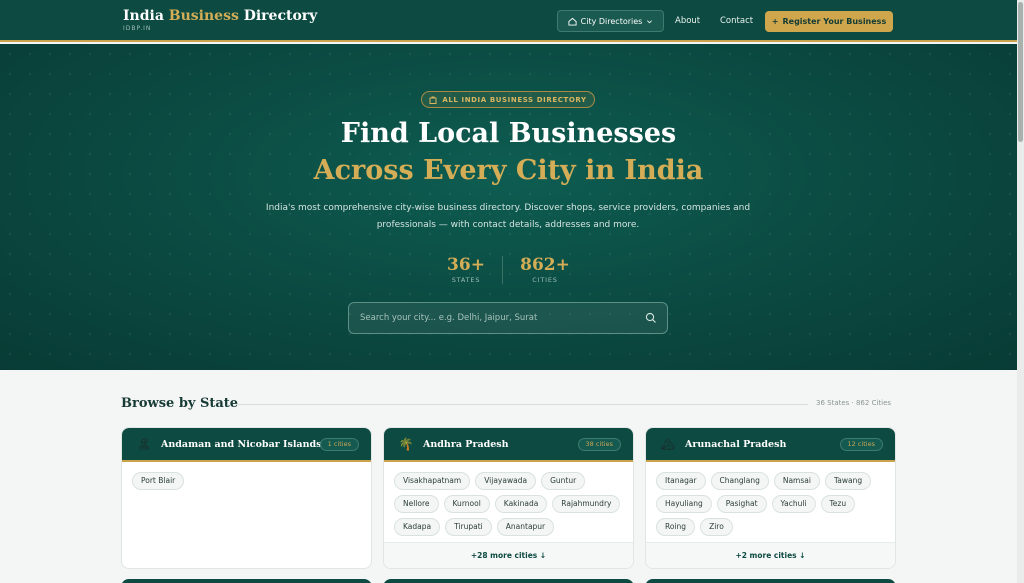  What do you see at coordinates (508, 133) in the screenshot?
I see `hero-title: Find Local Businesses` at bounding box center [508, 133].